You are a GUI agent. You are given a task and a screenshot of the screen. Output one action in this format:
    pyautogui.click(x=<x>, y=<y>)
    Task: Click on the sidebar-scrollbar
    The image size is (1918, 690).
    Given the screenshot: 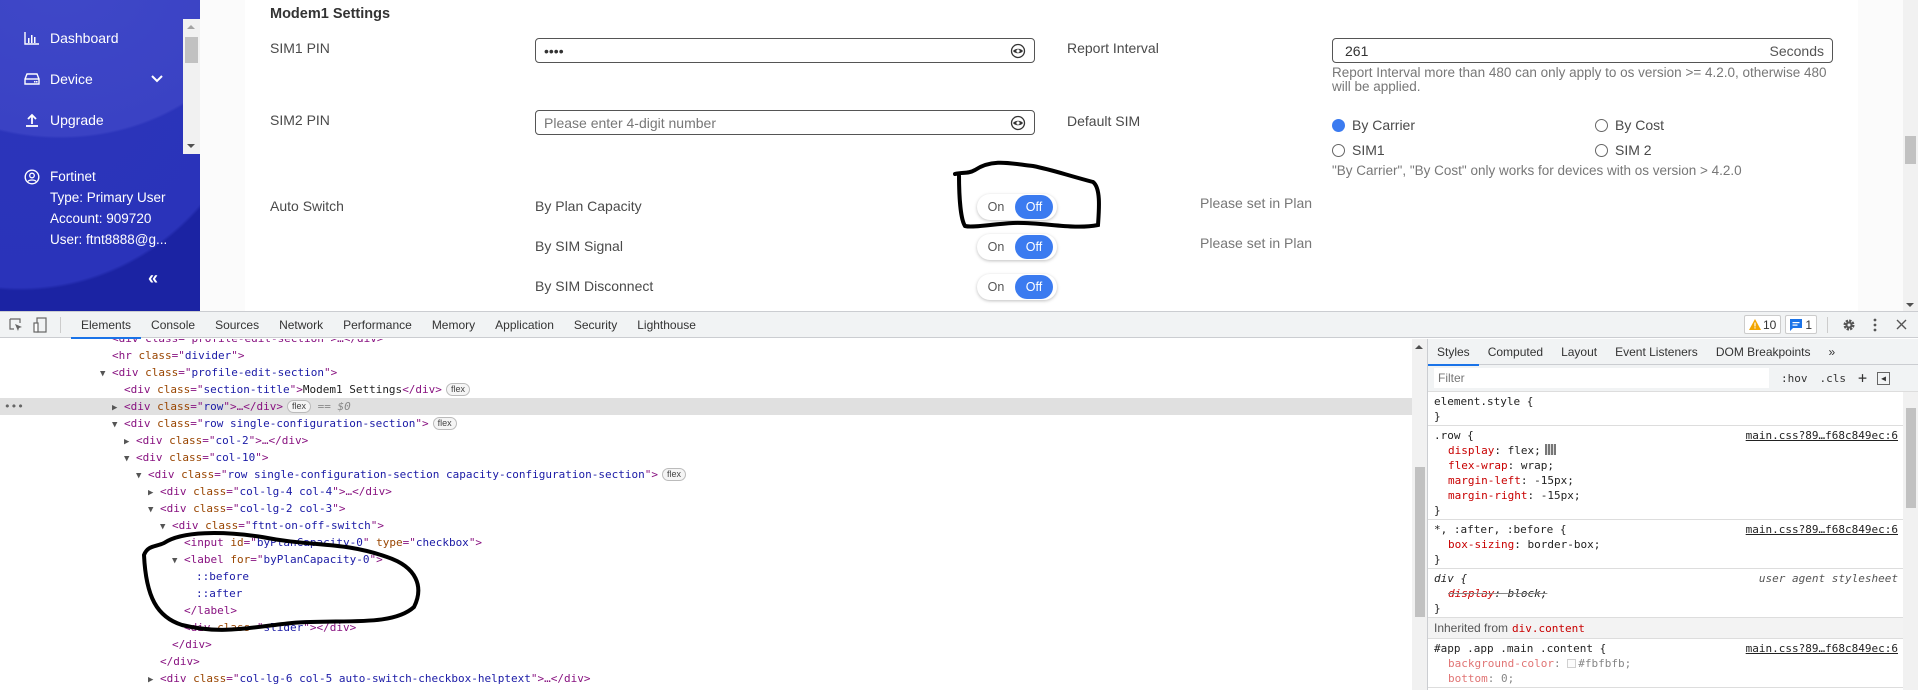 What is the action you would take?
    pyautogui.click(x=191, y=86)
    